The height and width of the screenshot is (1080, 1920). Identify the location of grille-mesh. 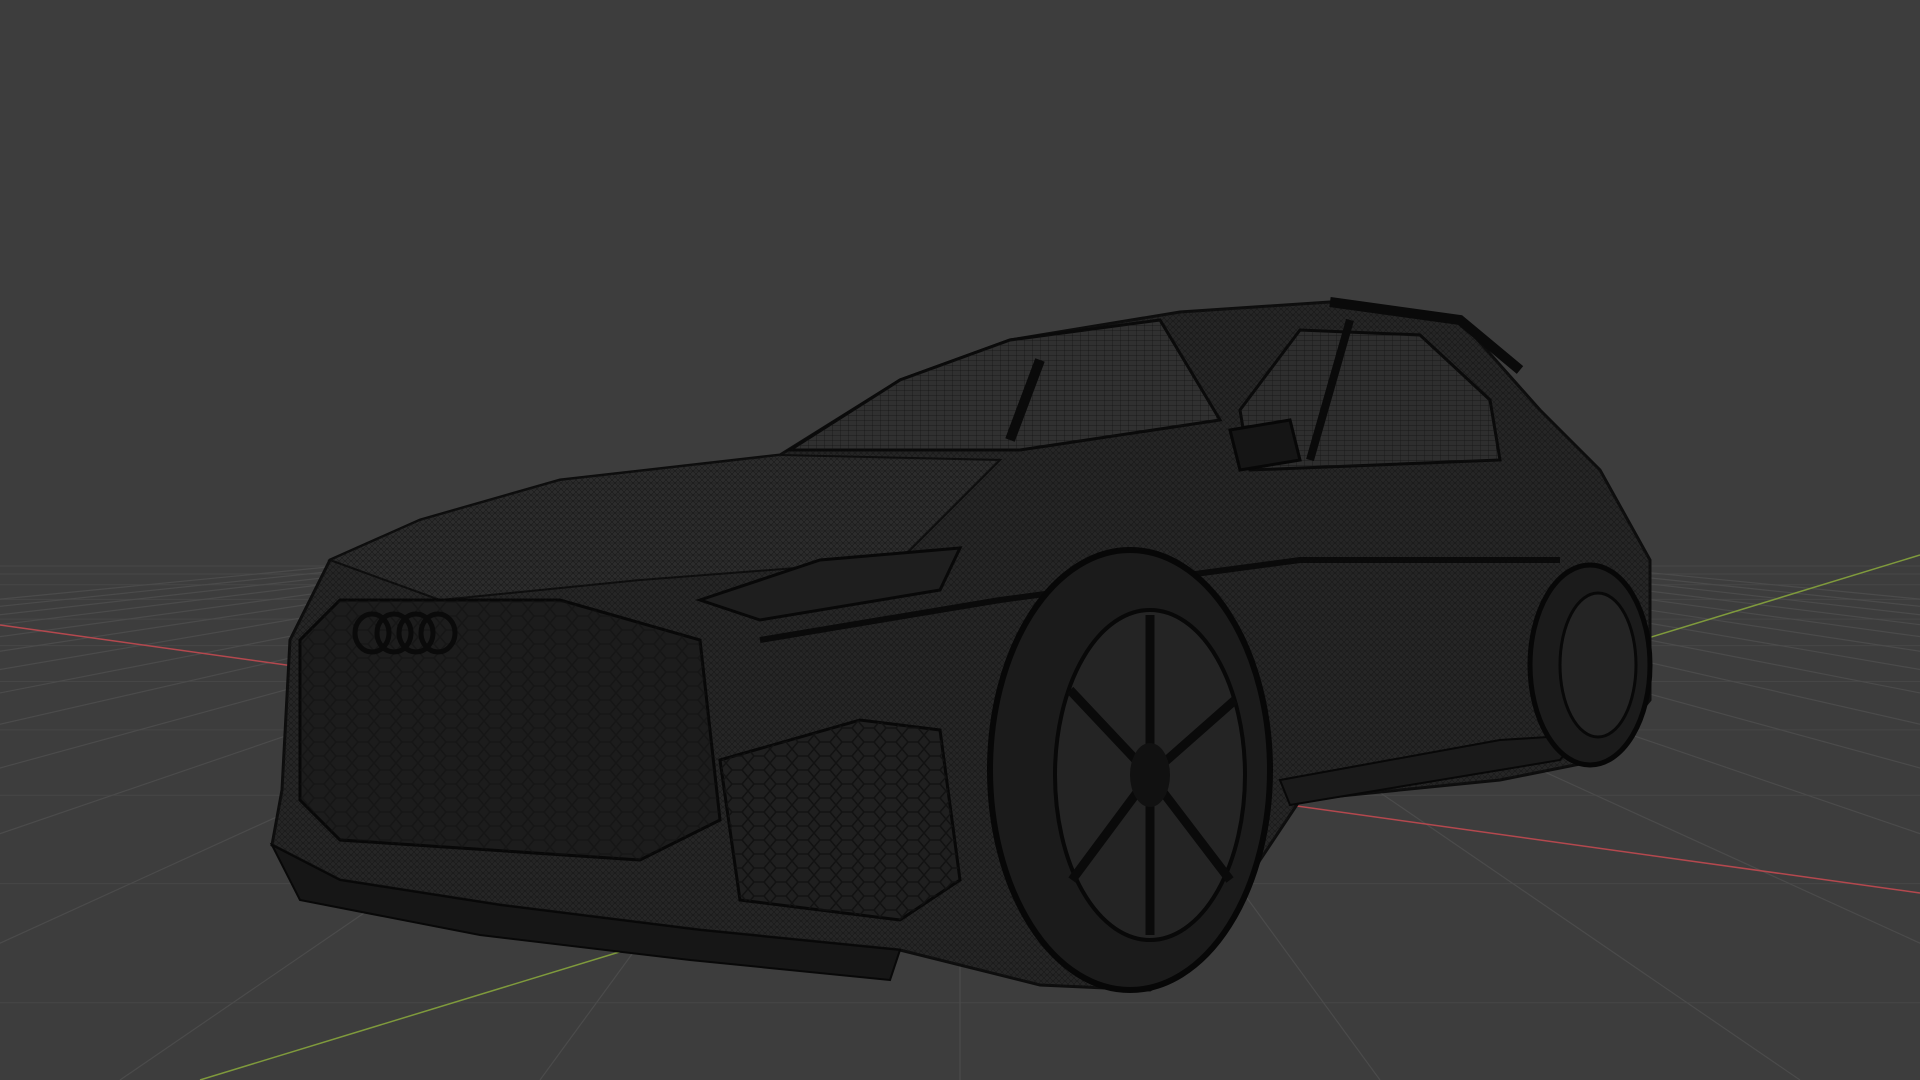
(510, 730).